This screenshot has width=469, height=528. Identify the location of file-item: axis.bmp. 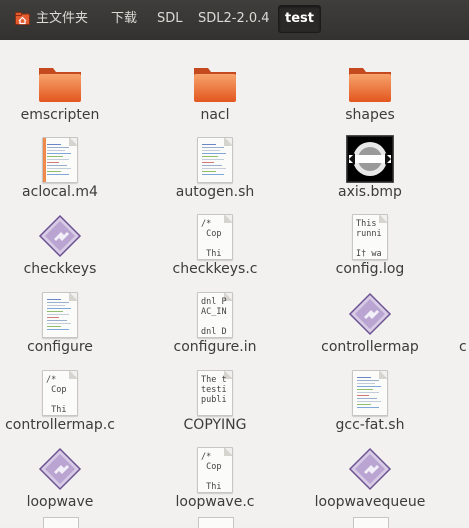
(370, 166).